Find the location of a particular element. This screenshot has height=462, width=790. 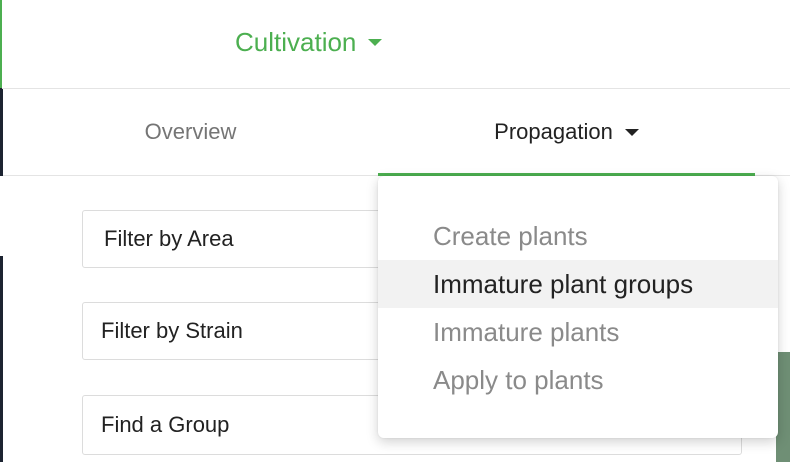

menu-item-apply-to-plants: Apply to plants is located at coordinates (578, 380).